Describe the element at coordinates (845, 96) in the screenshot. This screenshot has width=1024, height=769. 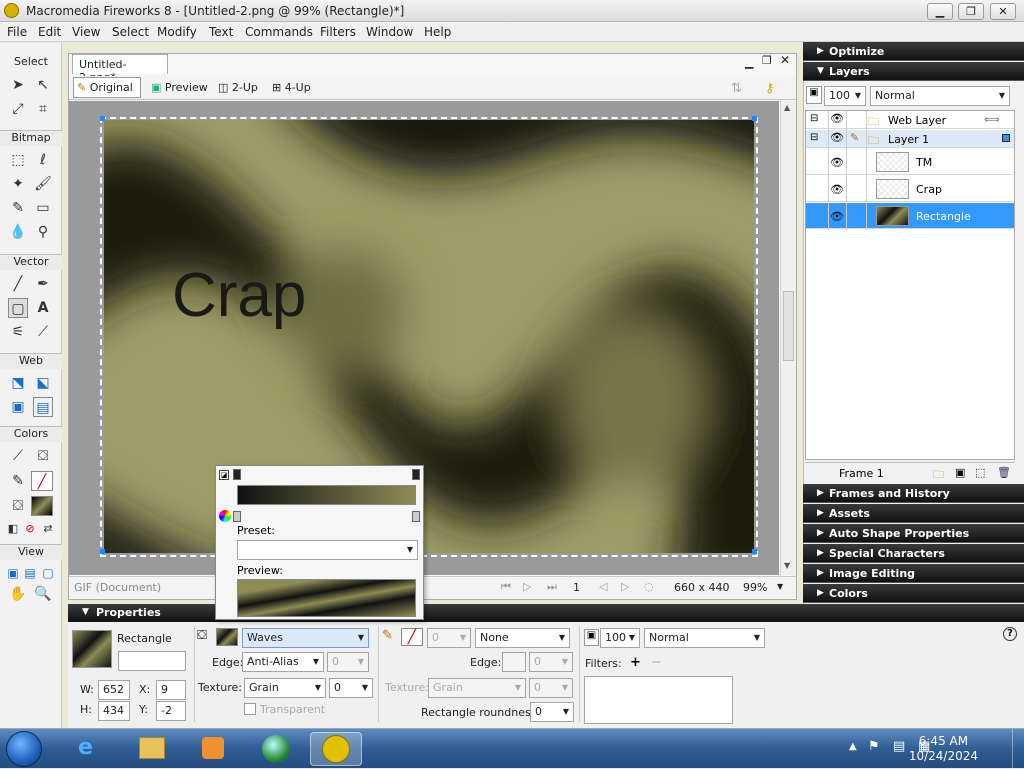
I see `layer-opacity-field: 100 ▼` at that location.